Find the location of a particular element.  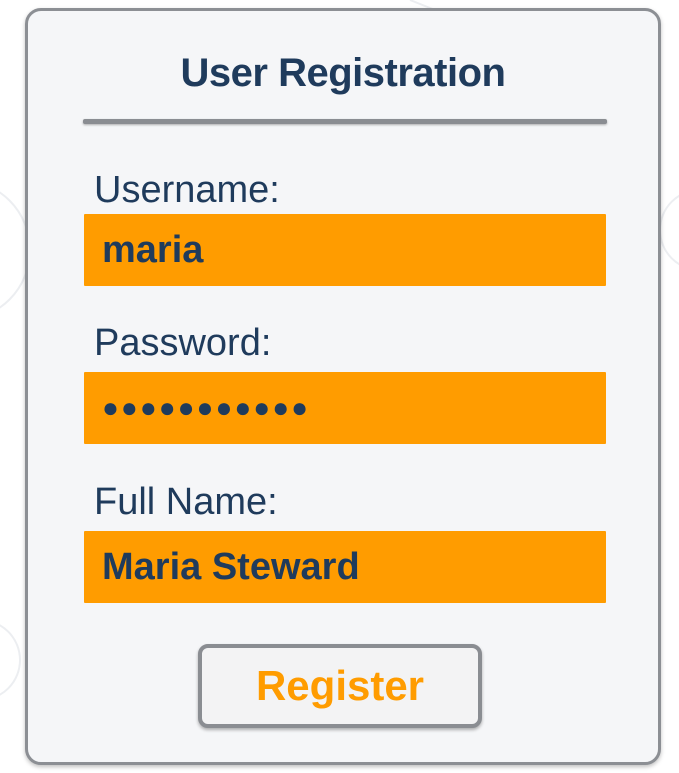

username-input: maria is located at coordinates (345, 250).